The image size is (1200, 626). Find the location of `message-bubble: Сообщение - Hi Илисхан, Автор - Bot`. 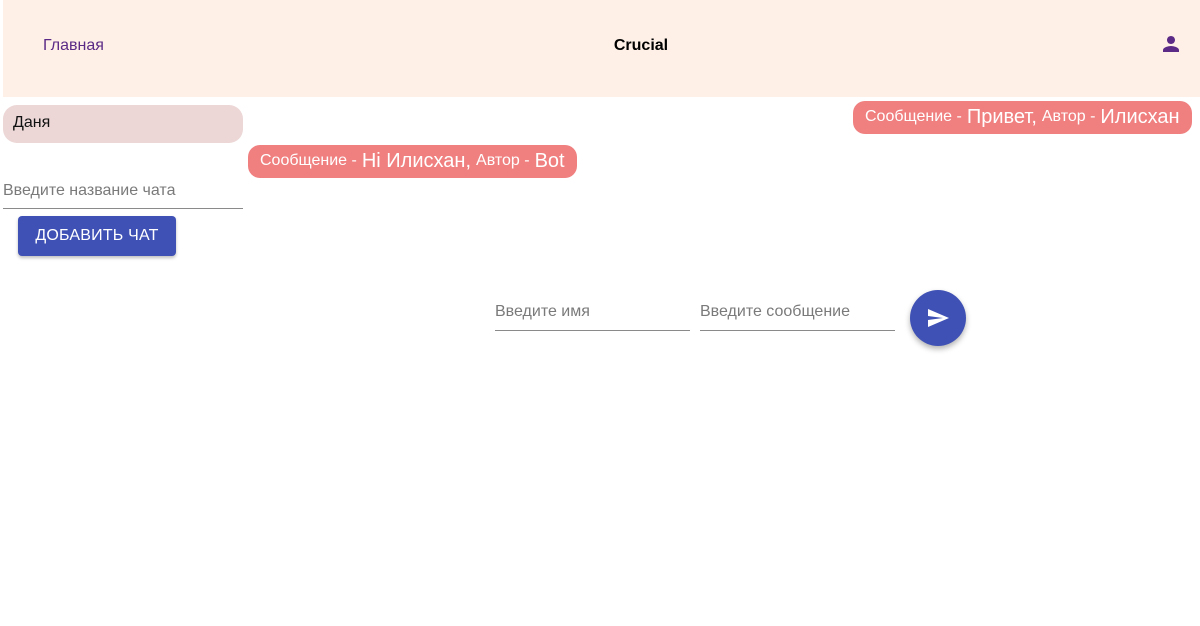

message-bubble: Сообщение - Hi Илисхан, Автор - Bot is located at coordinates (412, 161).